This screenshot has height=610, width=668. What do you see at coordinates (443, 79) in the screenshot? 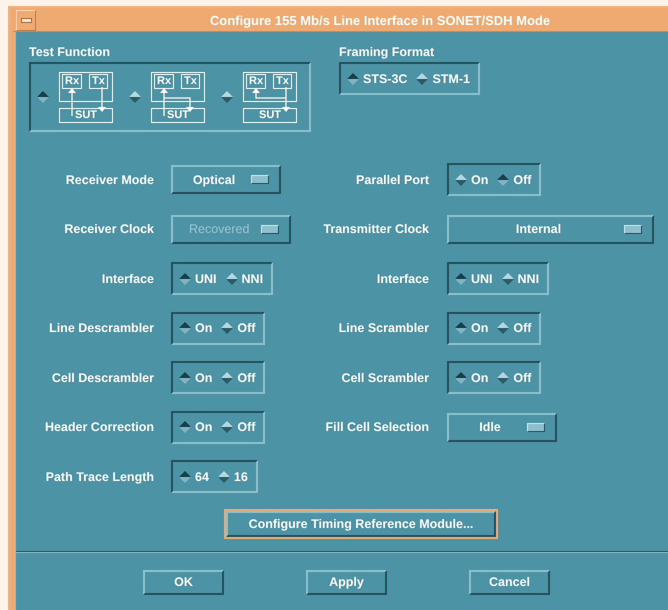
I see `radio-option: STM-1` at bounding box center [443, 79].